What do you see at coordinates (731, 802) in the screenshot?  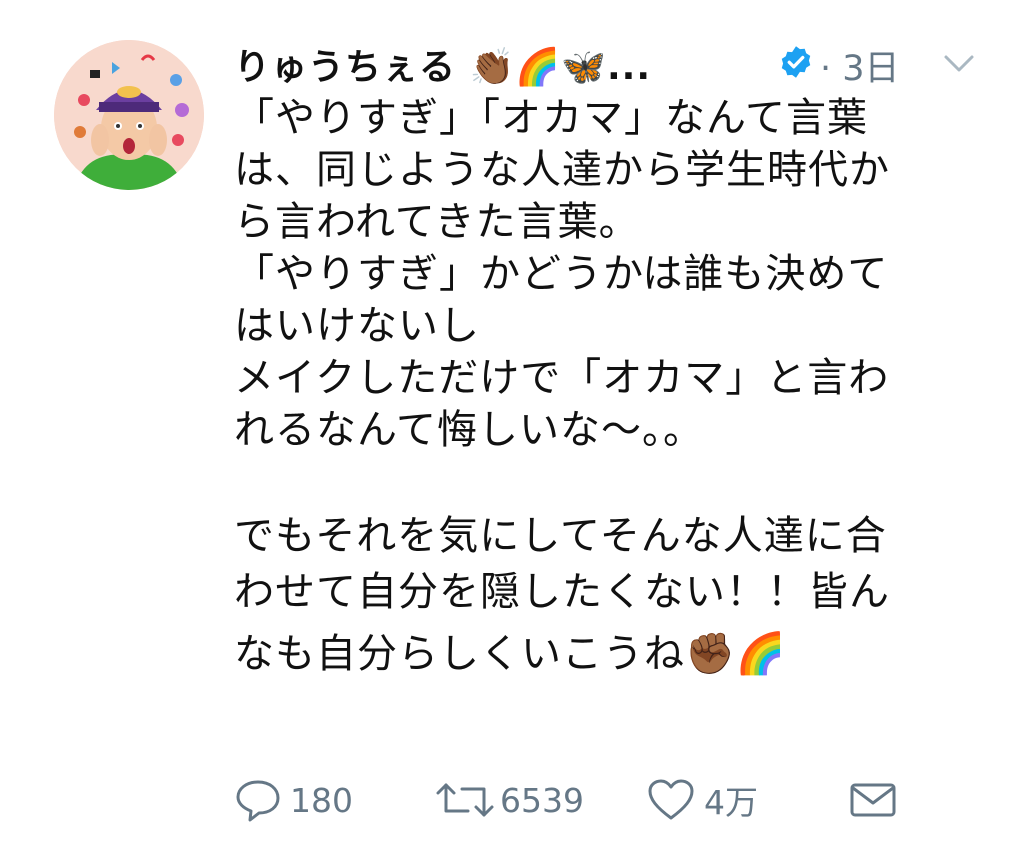 I see `like-count: 4万` at bounding box center [731, 802].